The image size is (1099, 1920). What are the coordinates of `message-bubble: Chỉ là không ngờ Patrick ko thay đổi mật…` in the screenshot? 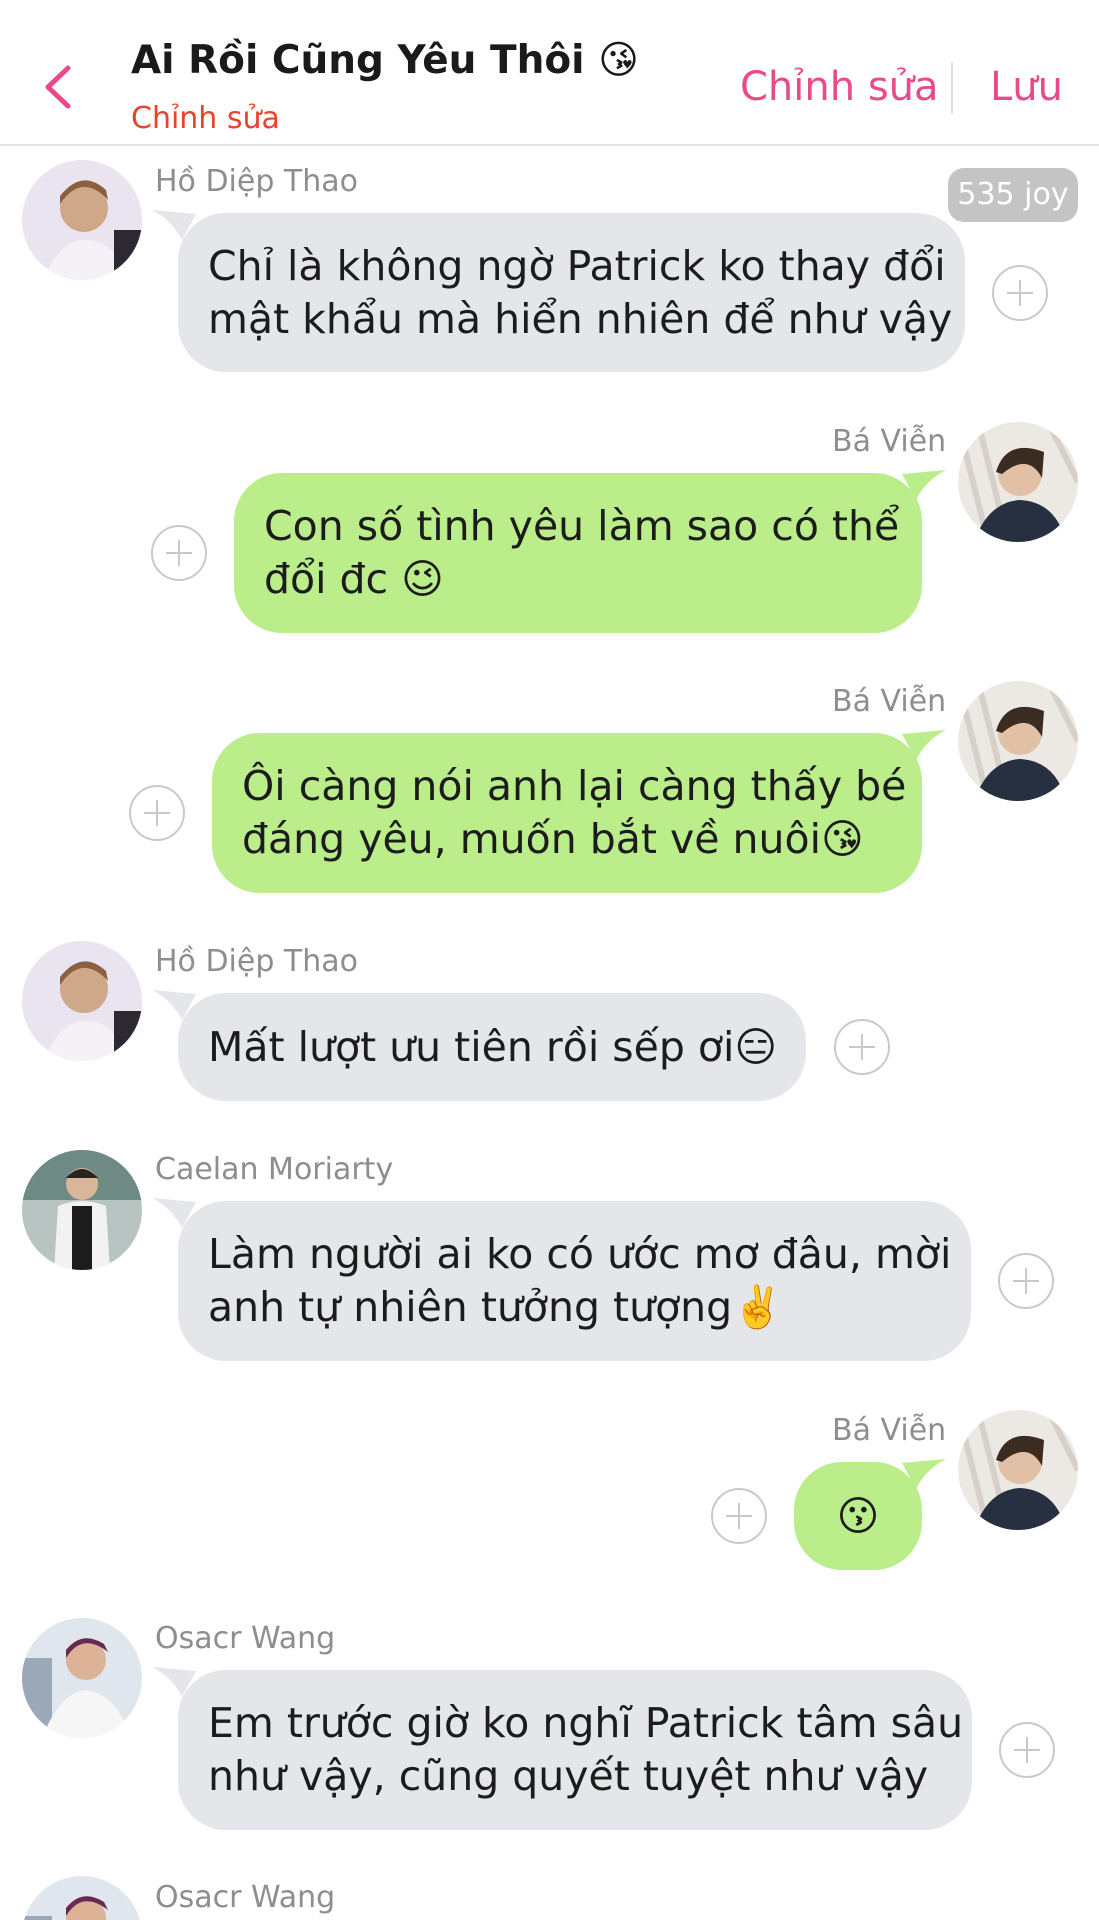 It's located at (571, 292).